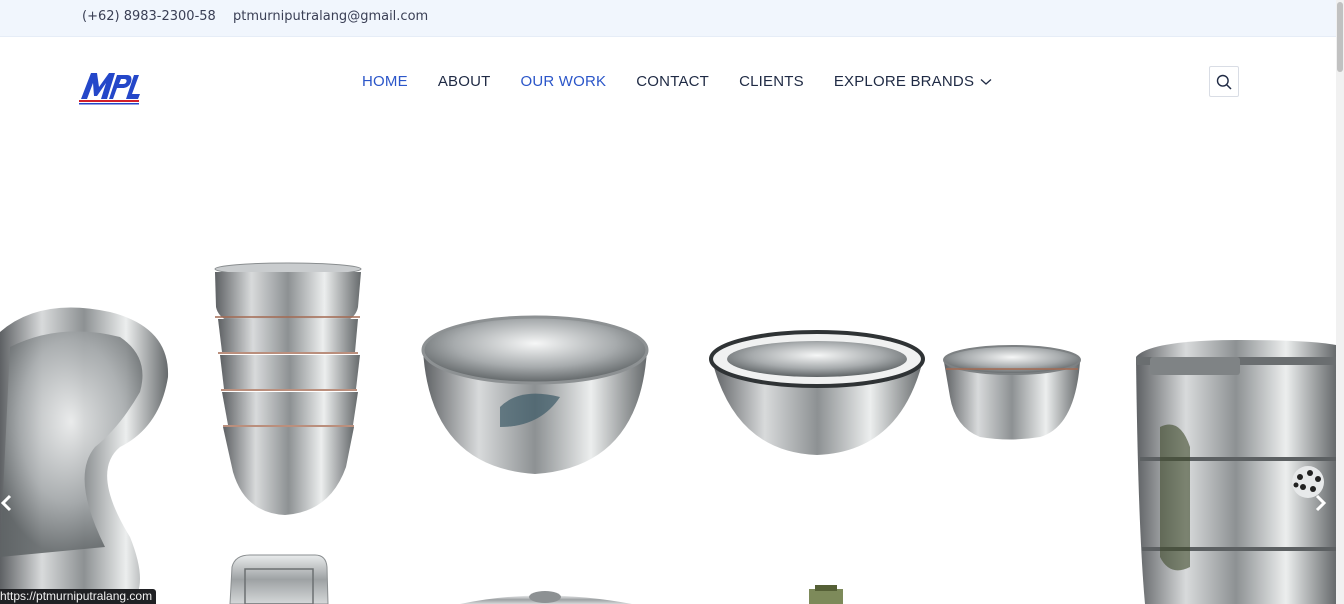 The height and width of the screenshot is (604, 1344). I want to click on product-small-bowl, so click(1012, 392).